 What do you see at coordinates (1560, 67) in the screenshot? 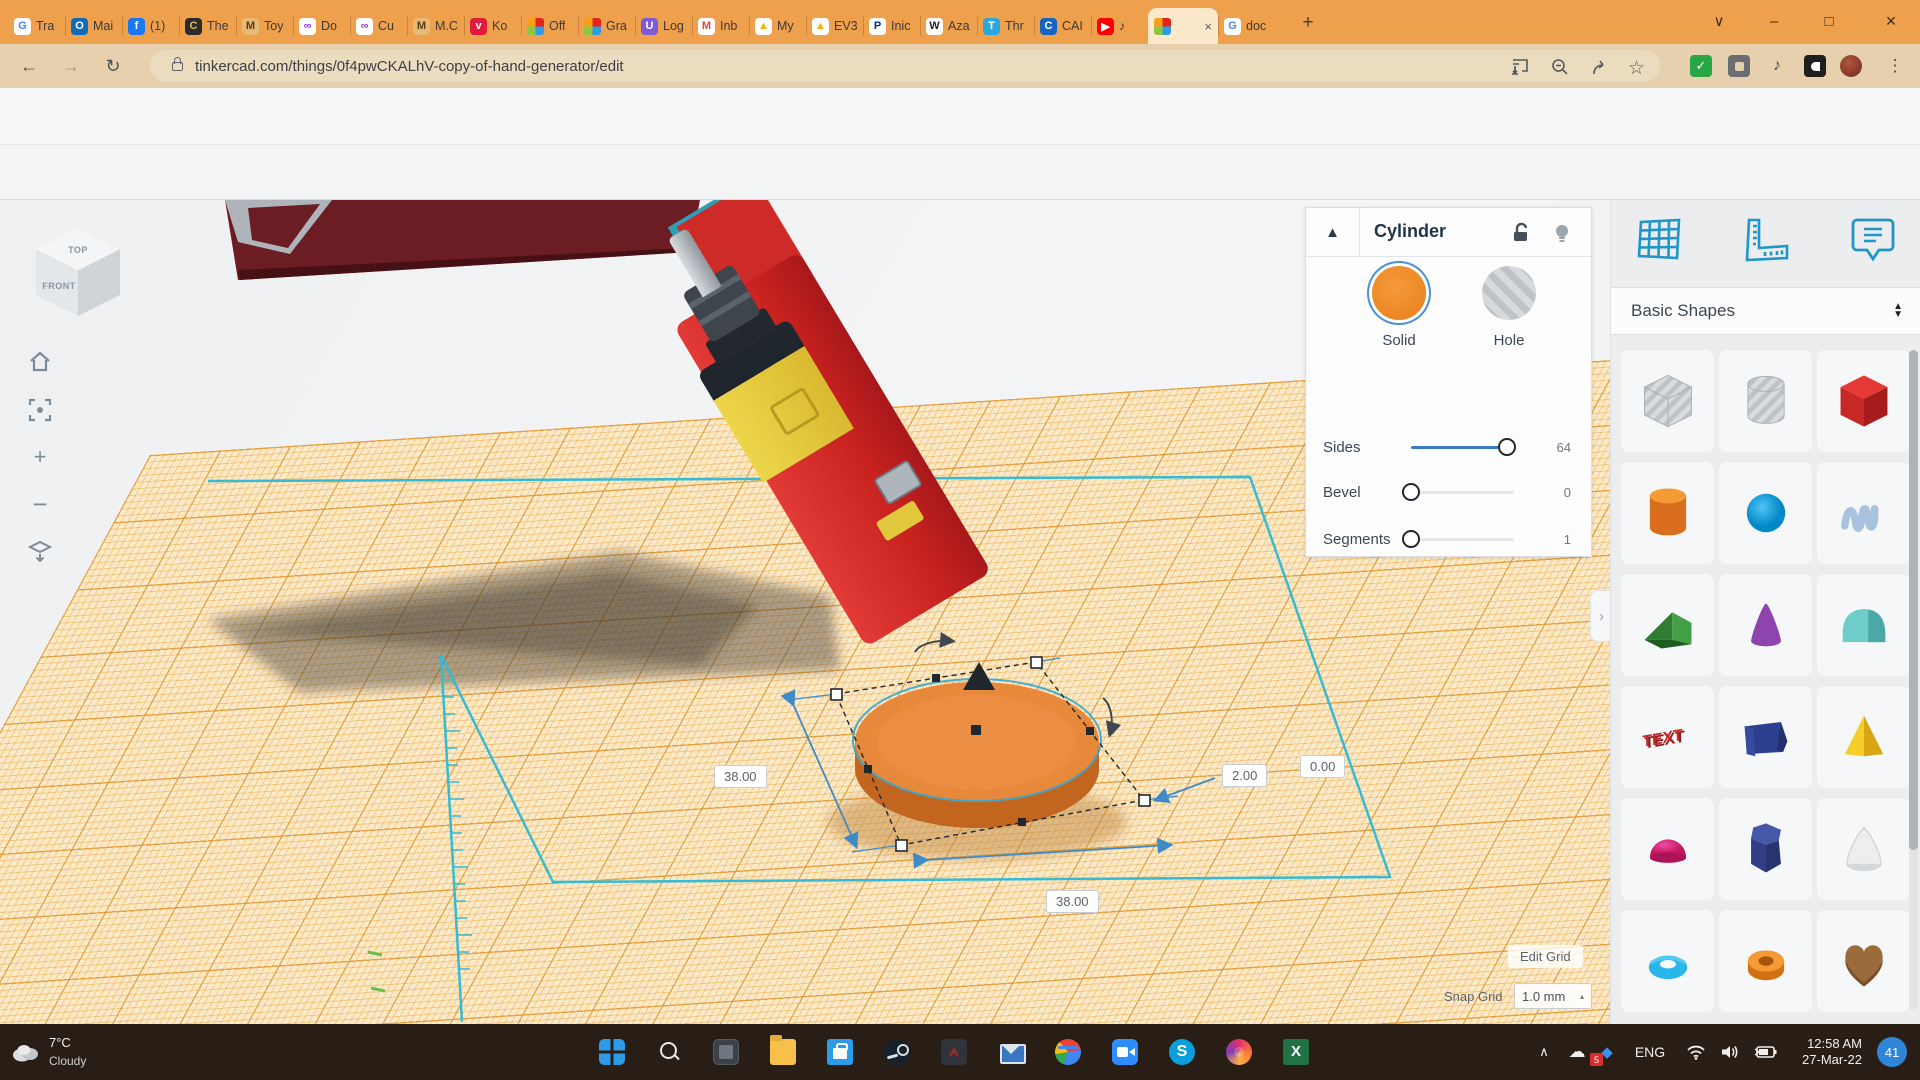
I see `zoom-out-page-icon` at bounding box center [1560, 67].